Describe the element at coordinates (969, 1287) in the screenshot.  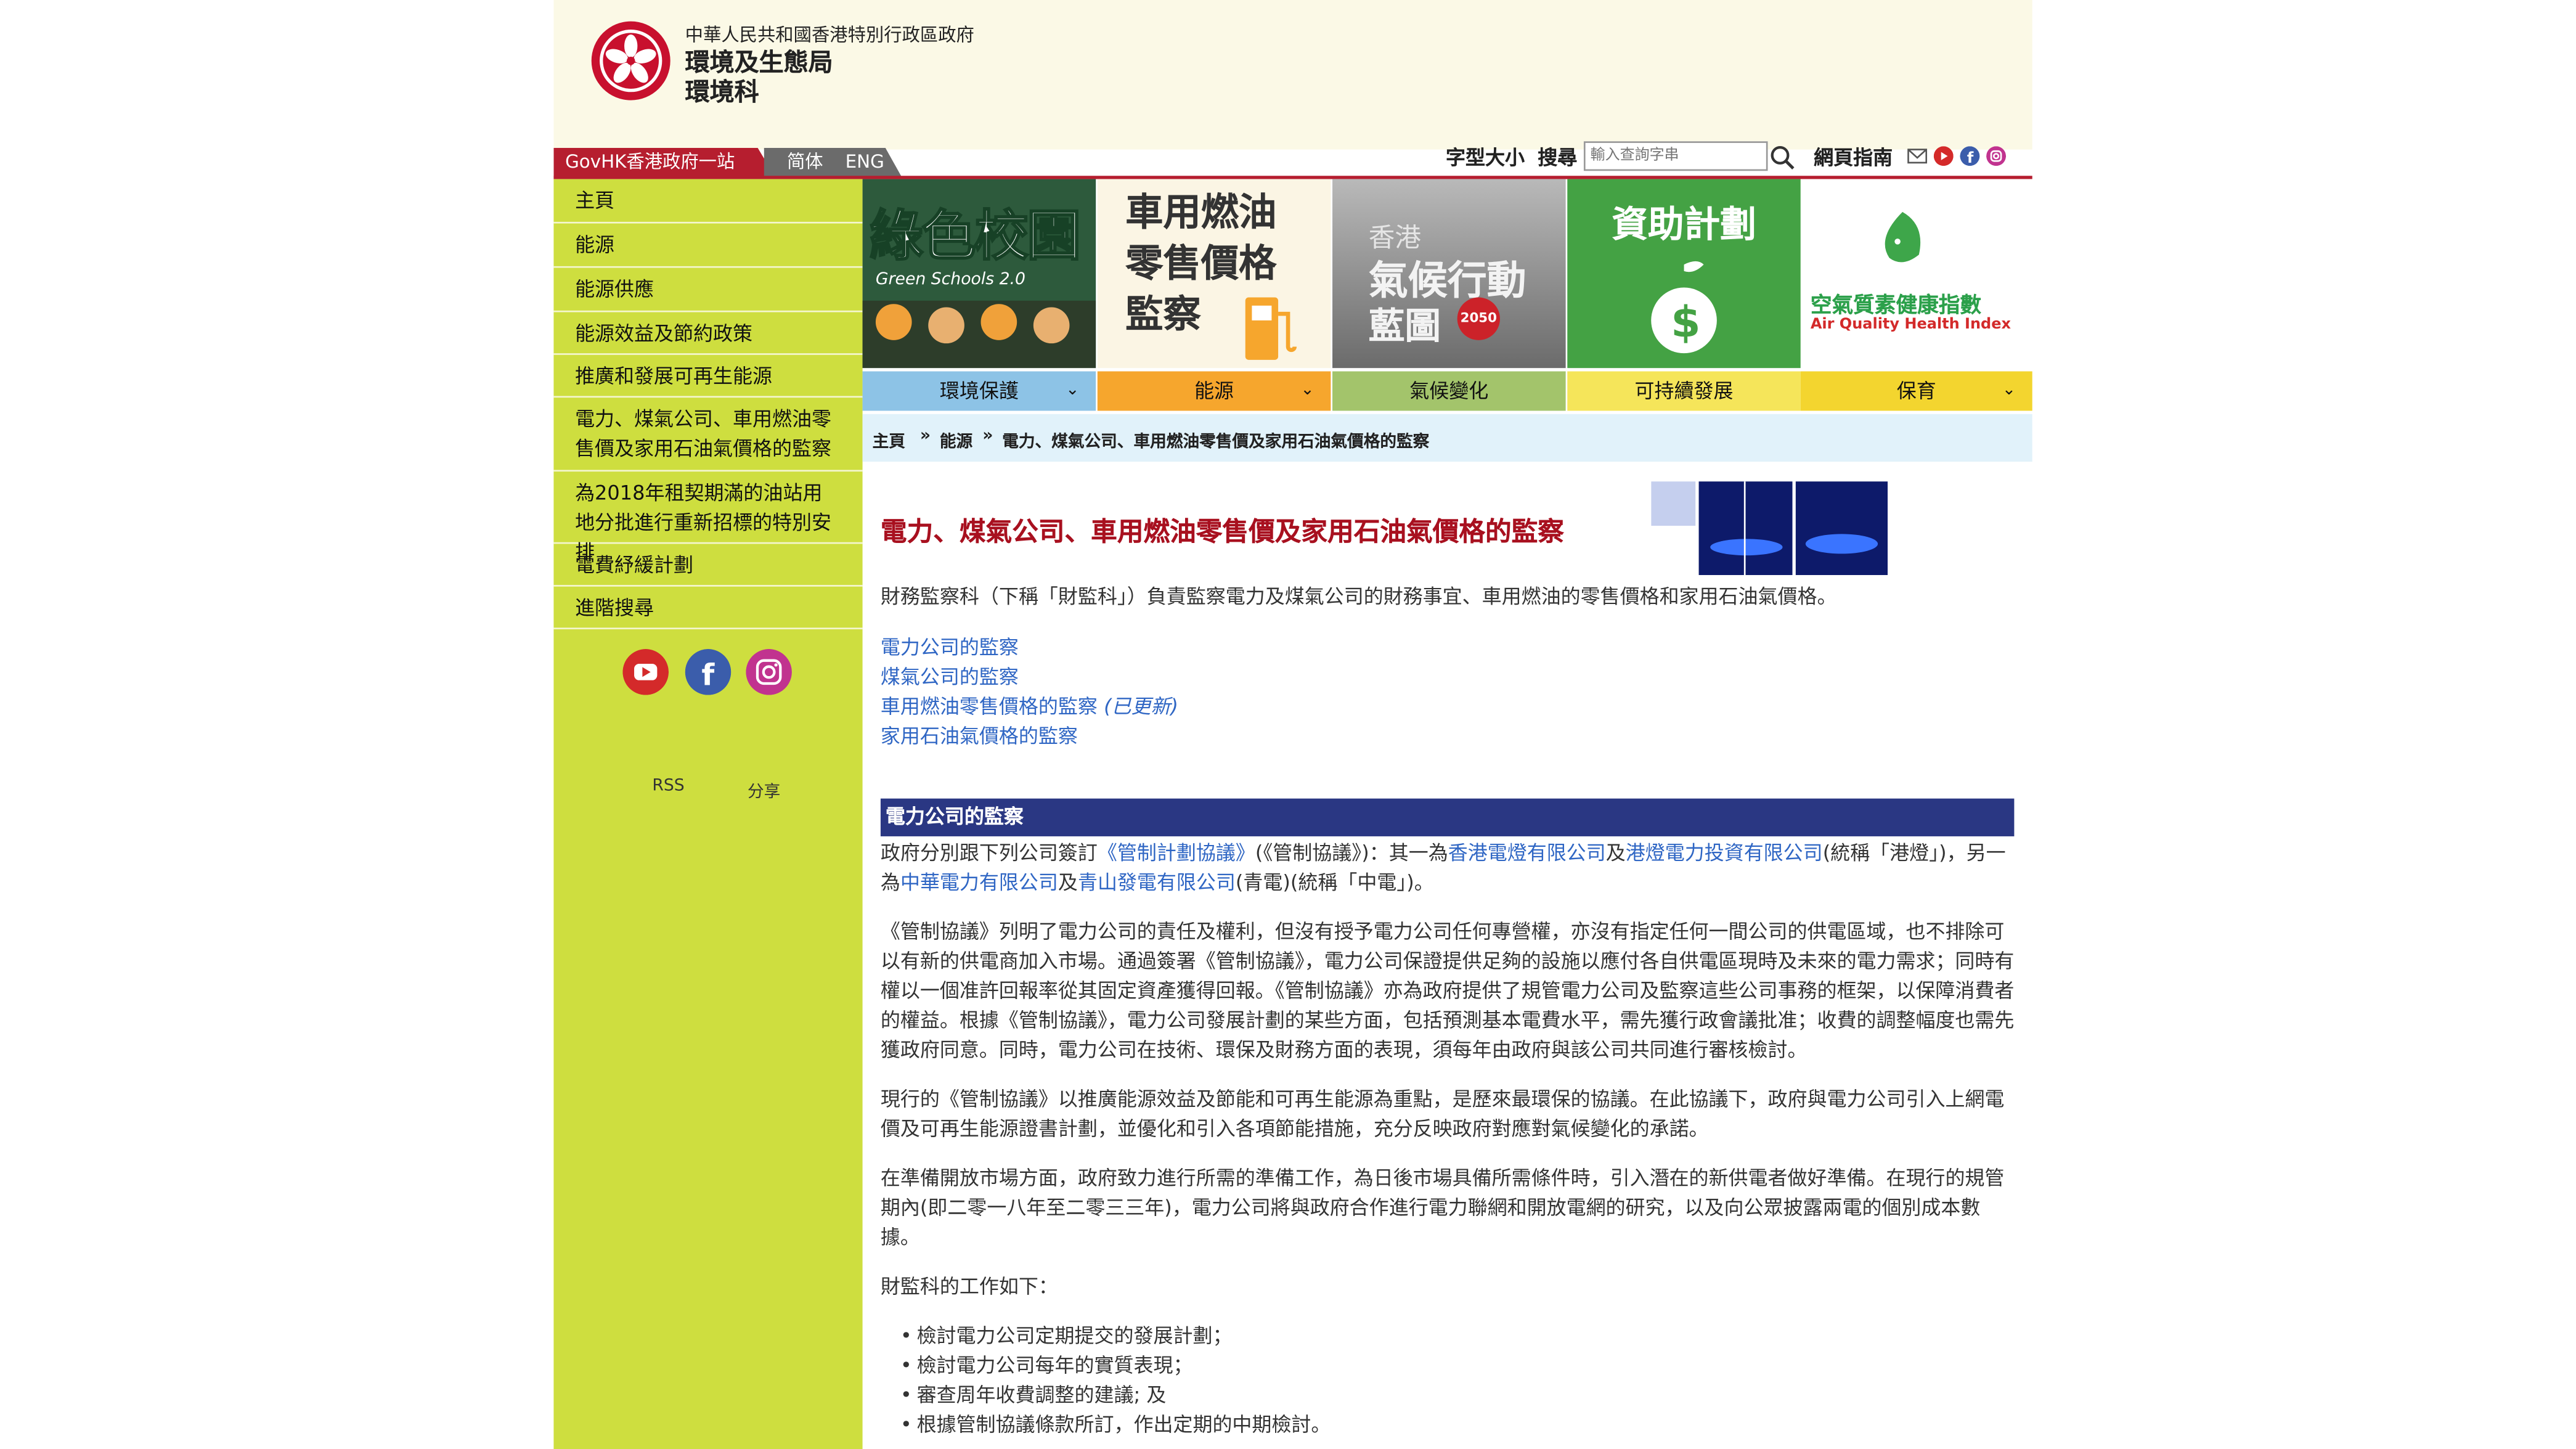
I see `paragraph-work-intro: 財監科的工作如下：` at that location.